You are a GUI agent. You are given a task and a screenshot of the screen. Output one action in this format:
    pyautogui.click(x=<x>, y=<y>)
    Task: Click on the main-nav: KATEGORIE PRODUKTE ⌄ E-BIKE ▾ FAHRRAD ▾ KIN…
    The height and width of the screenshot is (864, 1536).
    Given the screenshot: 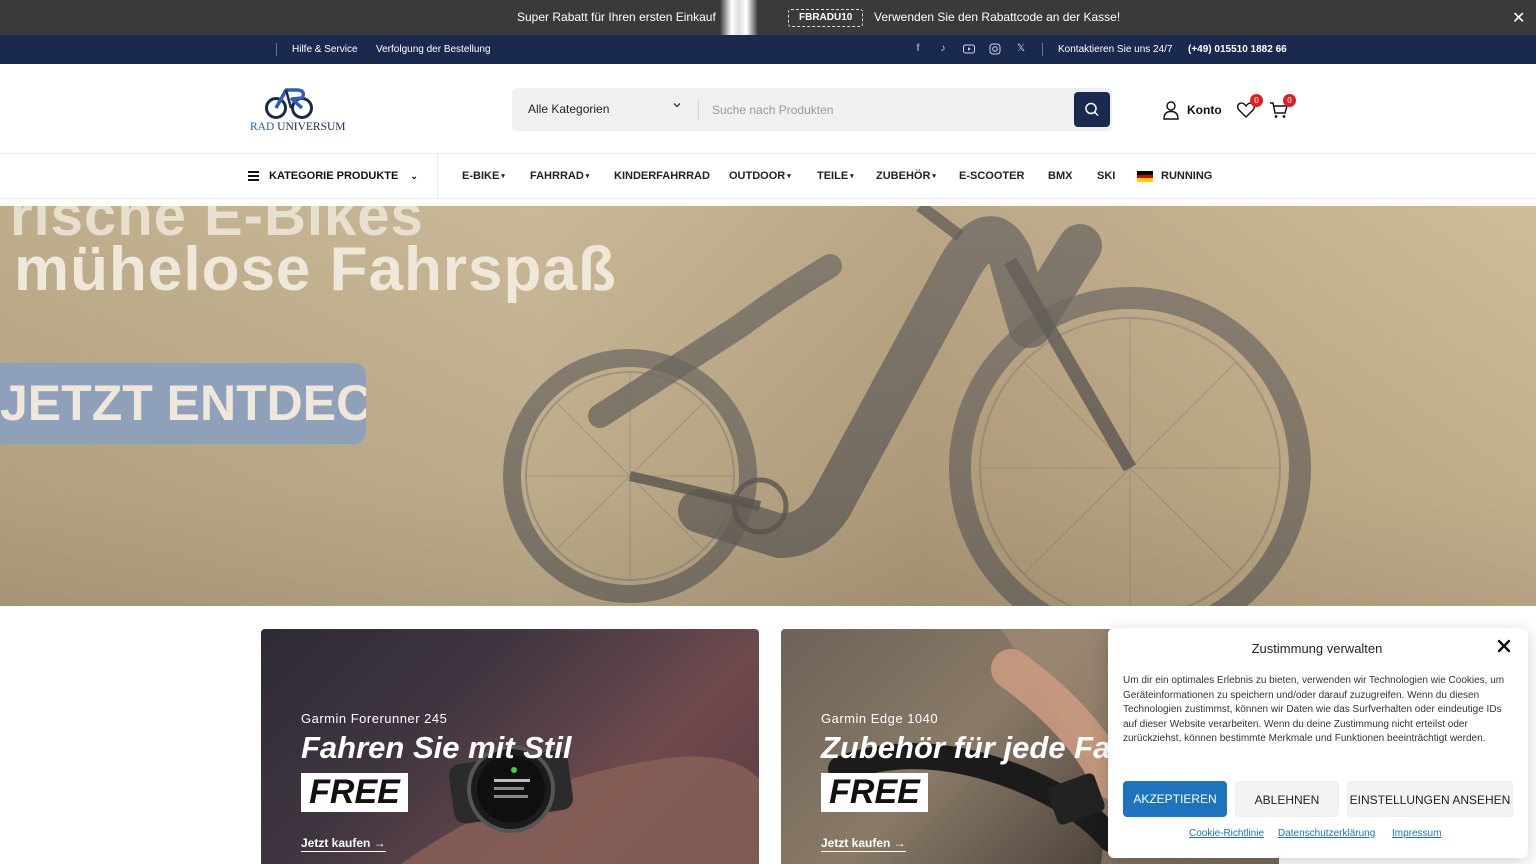 What is the action you would take?
    pyautogui.click(x=768, y=176)
    